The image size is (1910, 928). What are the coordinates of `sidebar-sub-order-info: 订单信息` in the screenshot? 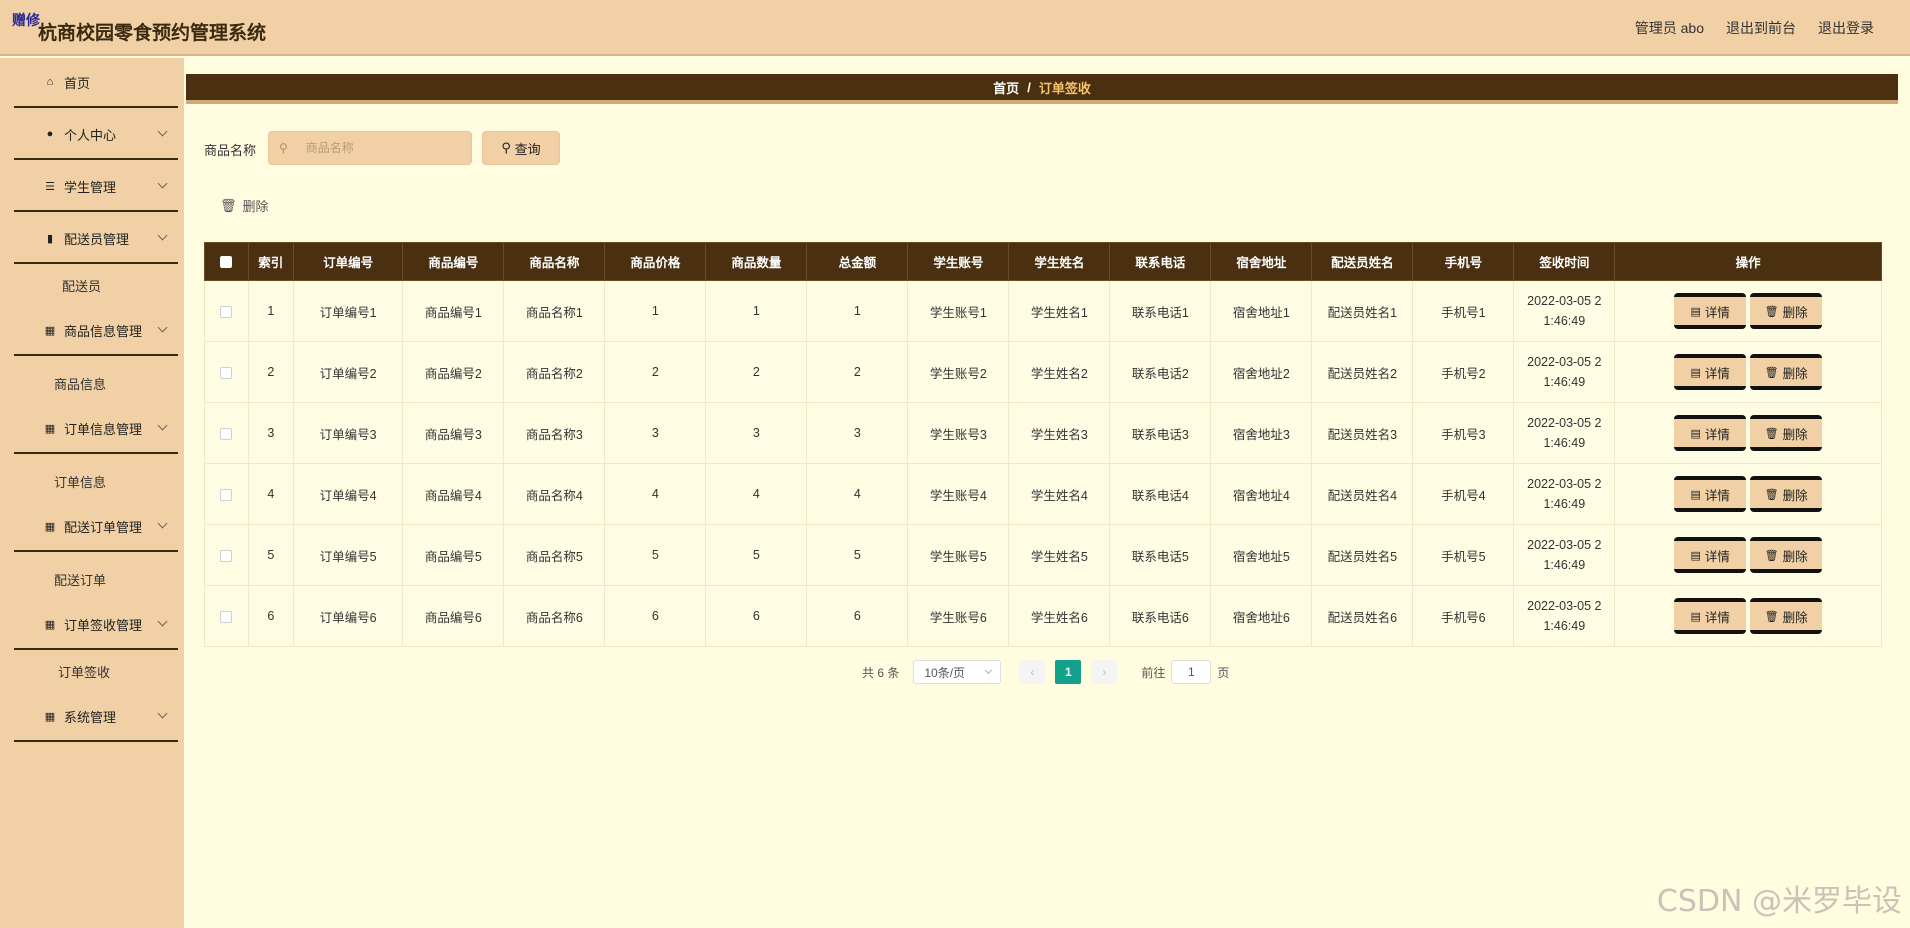 It's located at (96, 481).